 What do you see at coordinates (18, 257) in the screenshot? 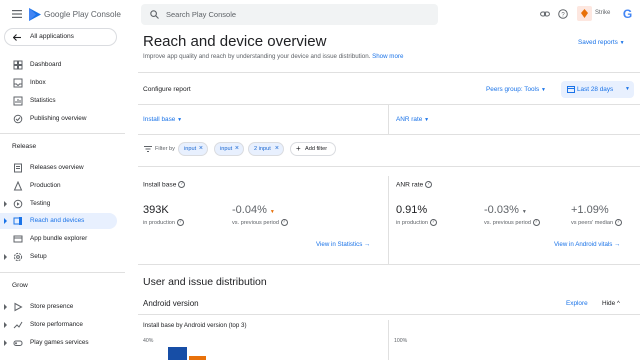
I see `gear-icon` at bounding box center [18, 257].